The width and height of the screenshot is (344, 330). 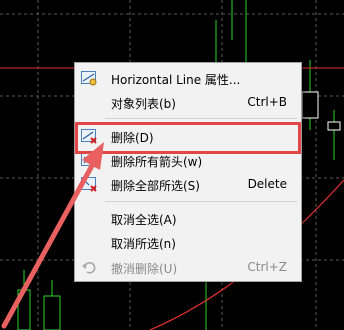 I want to click on menu-item-shortcut: Delete, so click(x=267, y=184).